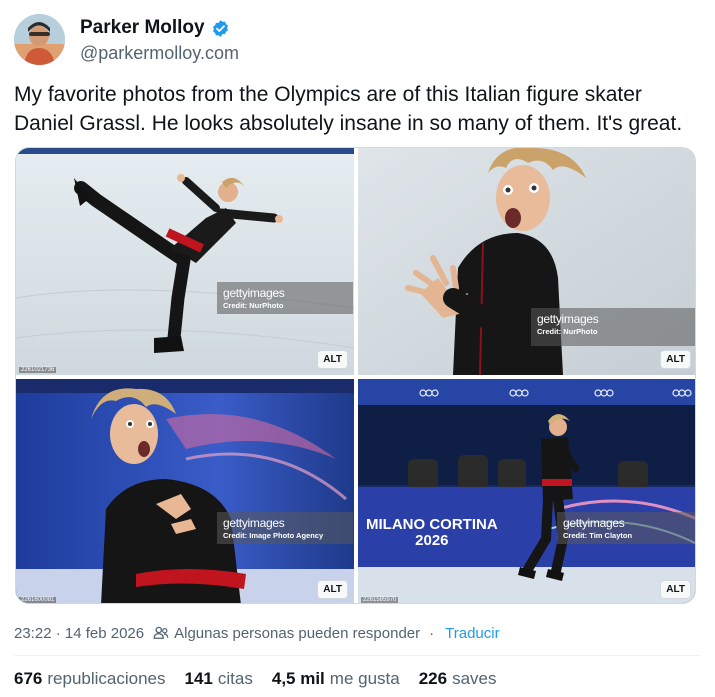  Describe the element at coordinates (273, 535) in the screenshot. I see `photo-credit: Credit: Image Photo Agency` at that location.